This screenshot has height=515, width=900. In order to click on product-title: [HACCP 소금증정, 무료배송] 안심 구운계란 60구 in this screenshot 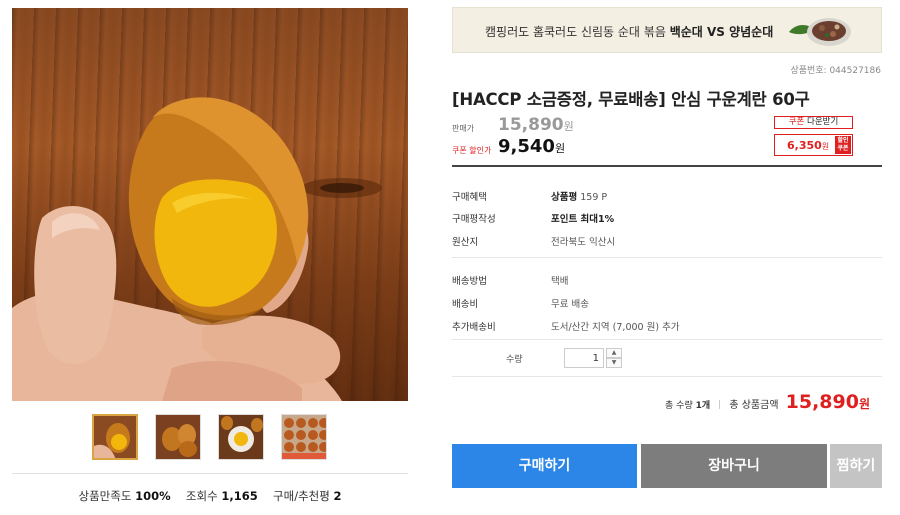, I will do `click(631, 99)`.